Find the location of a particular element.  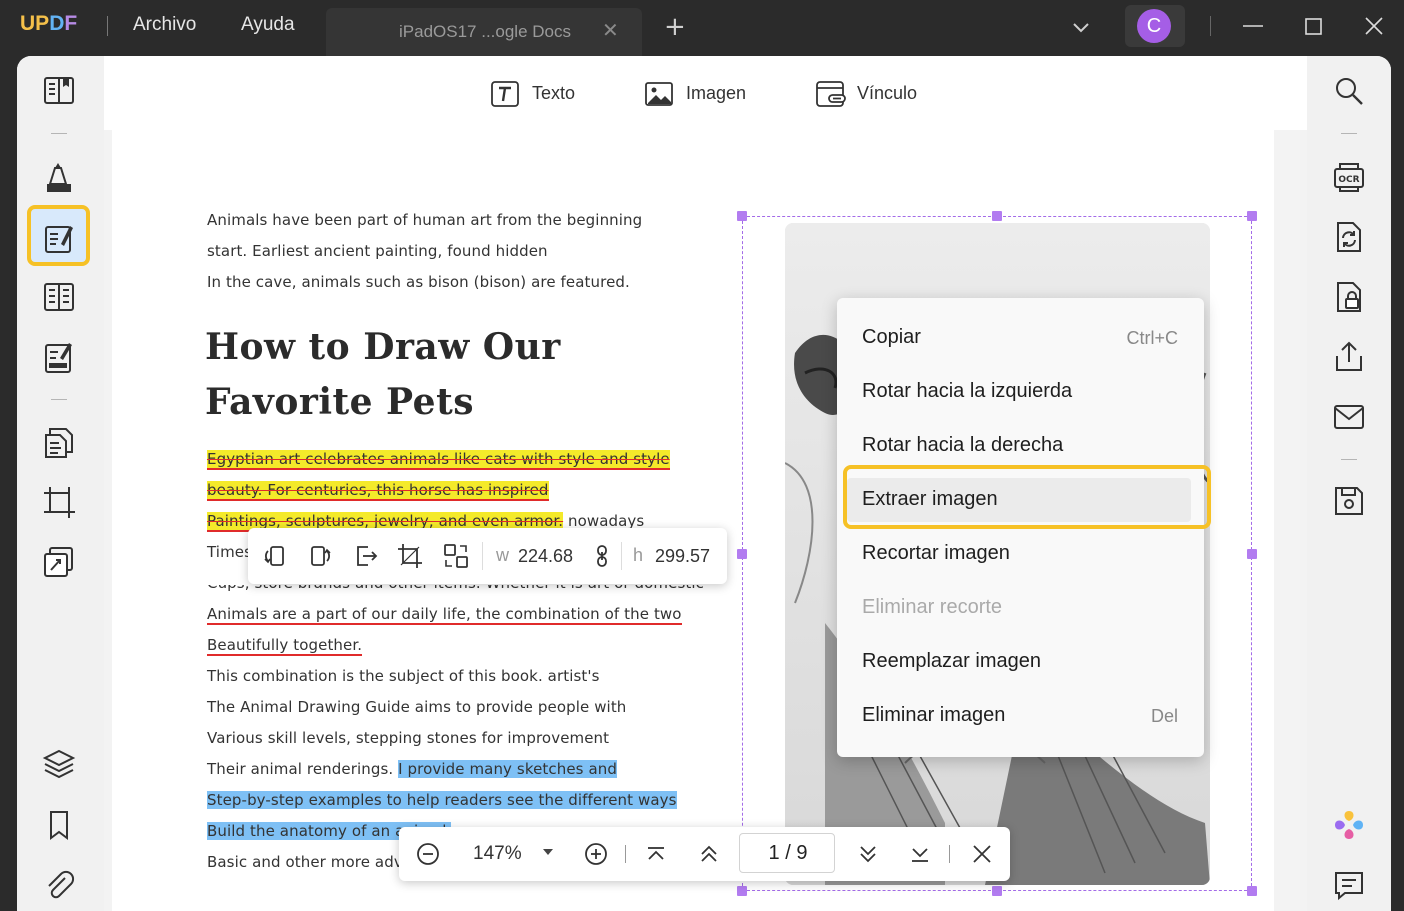

image-tool-button: Imagen is located at coordinates (699, 94).